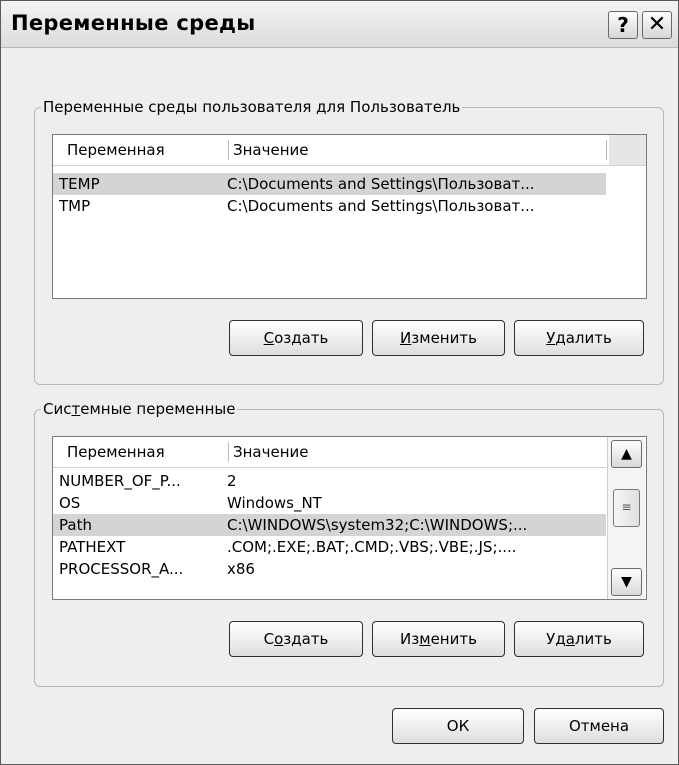 The width and height of the screenshot is (679, 765). I want to click on dialog-title: Переменные среды, so click(133, 23).